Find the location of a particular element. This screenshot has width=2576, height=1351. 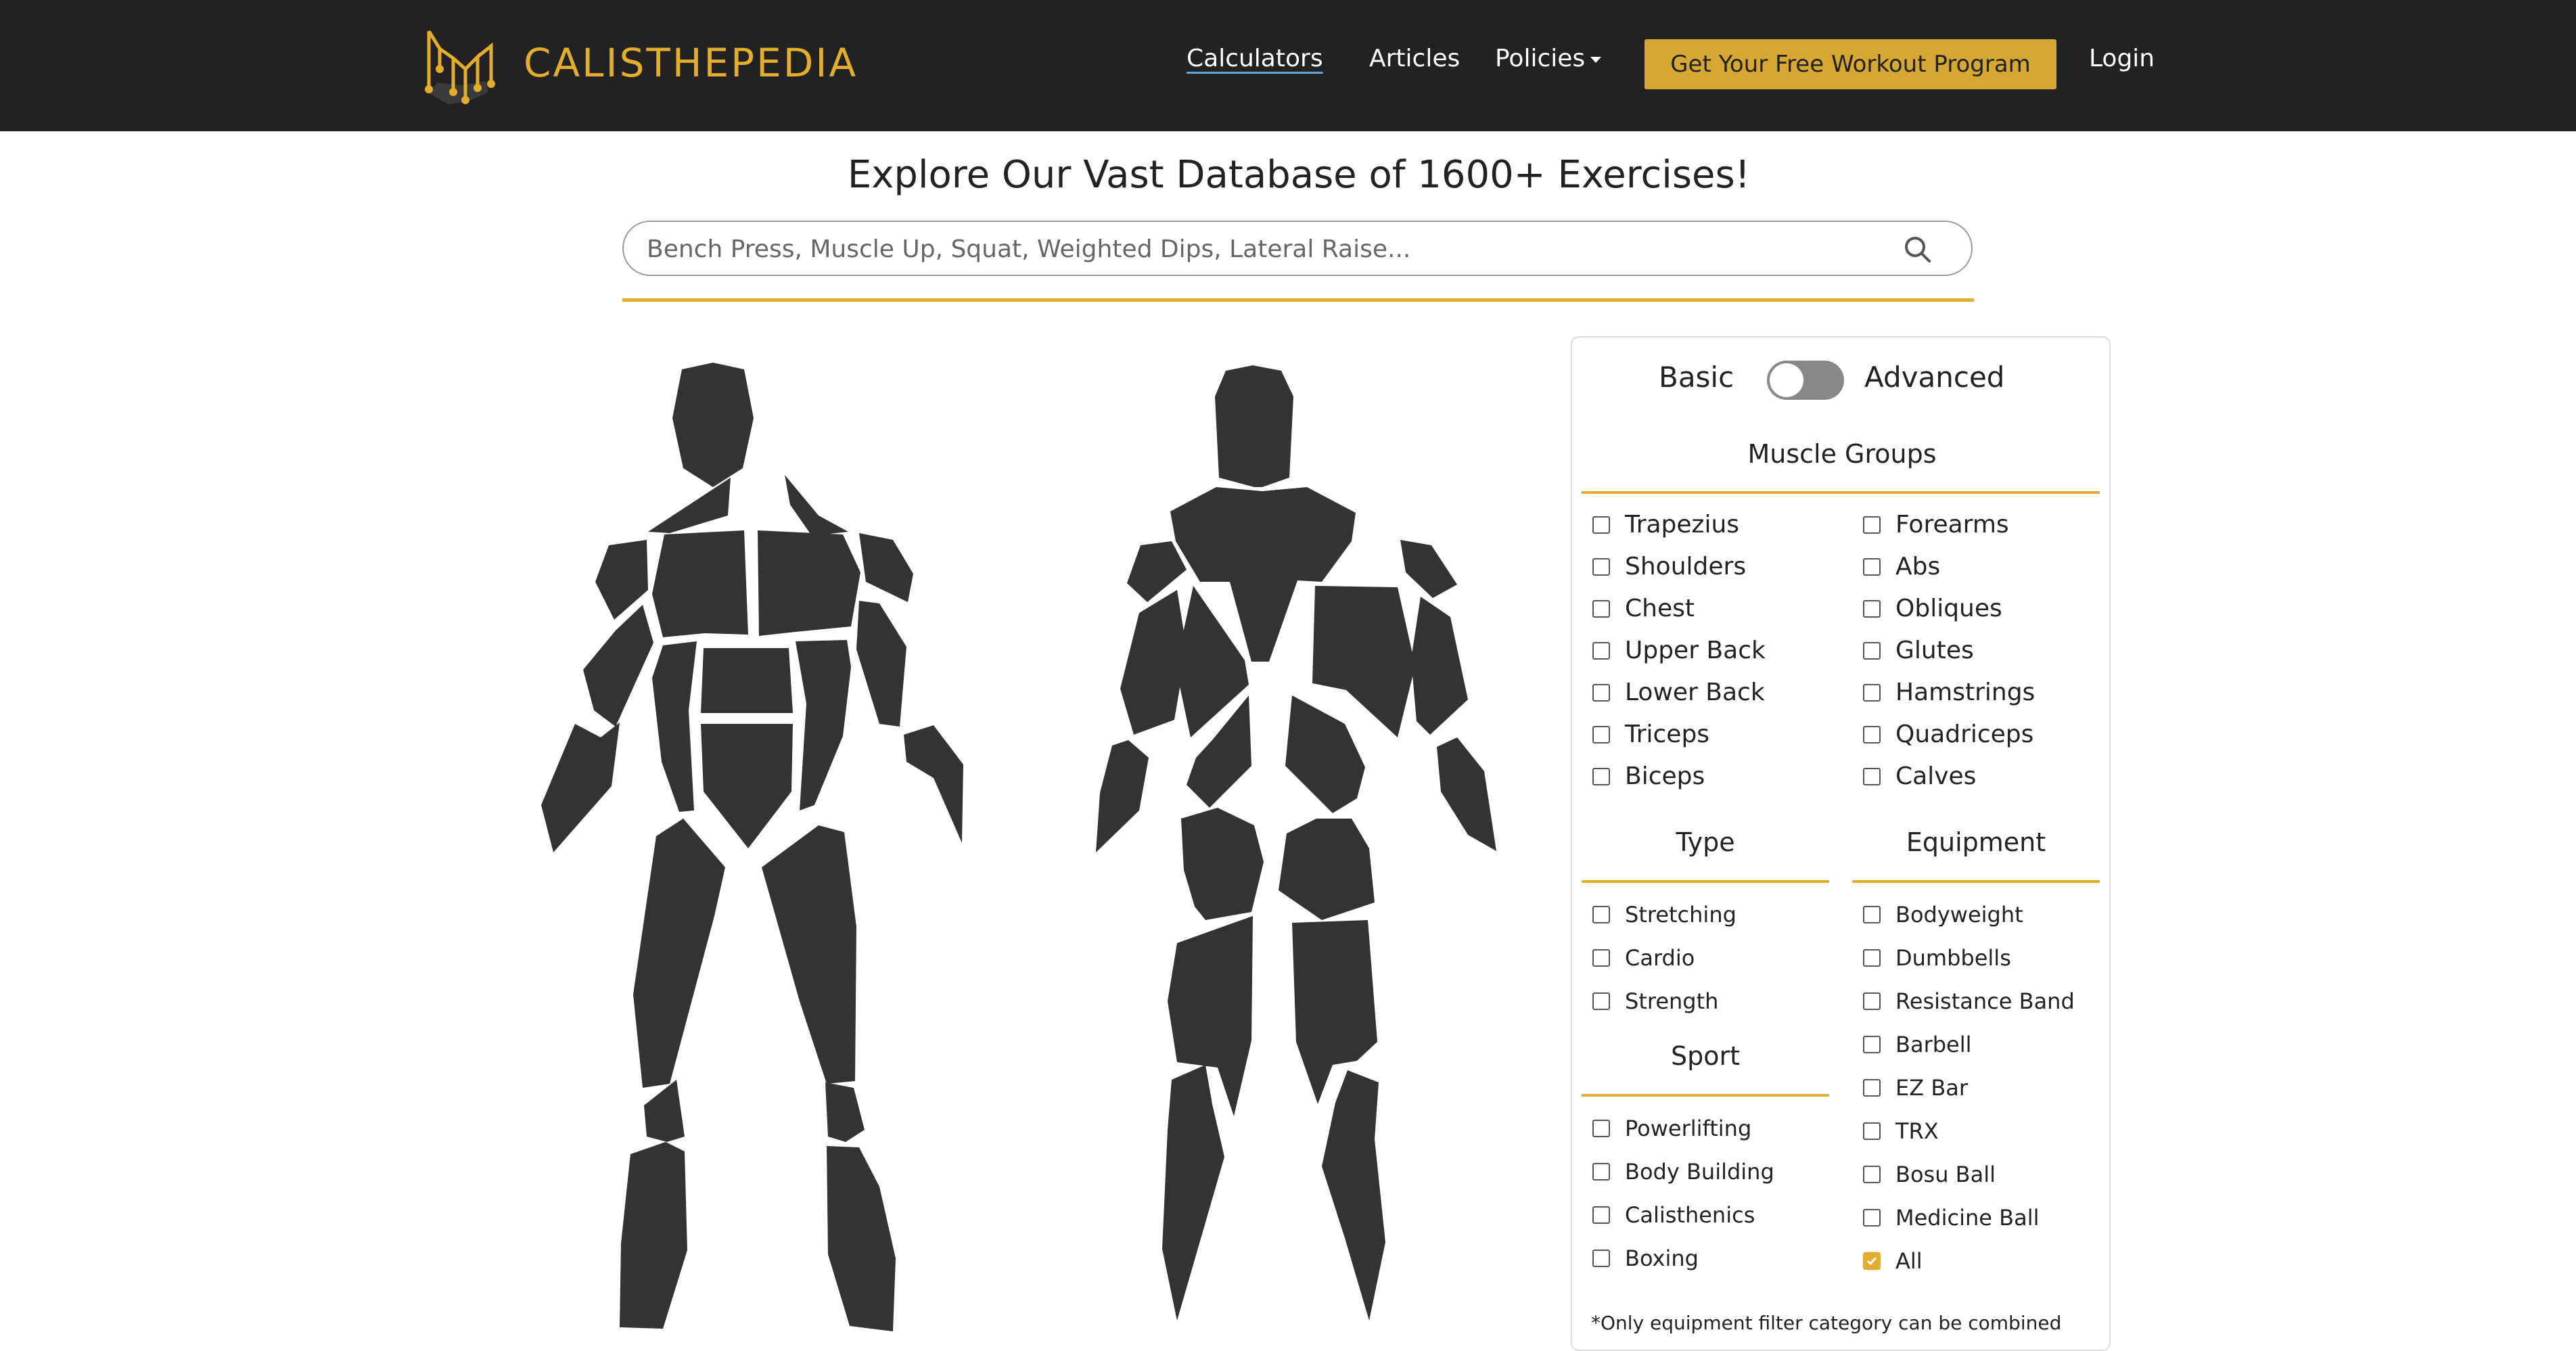

front-abs-upper is located at coordinates (747, 681).